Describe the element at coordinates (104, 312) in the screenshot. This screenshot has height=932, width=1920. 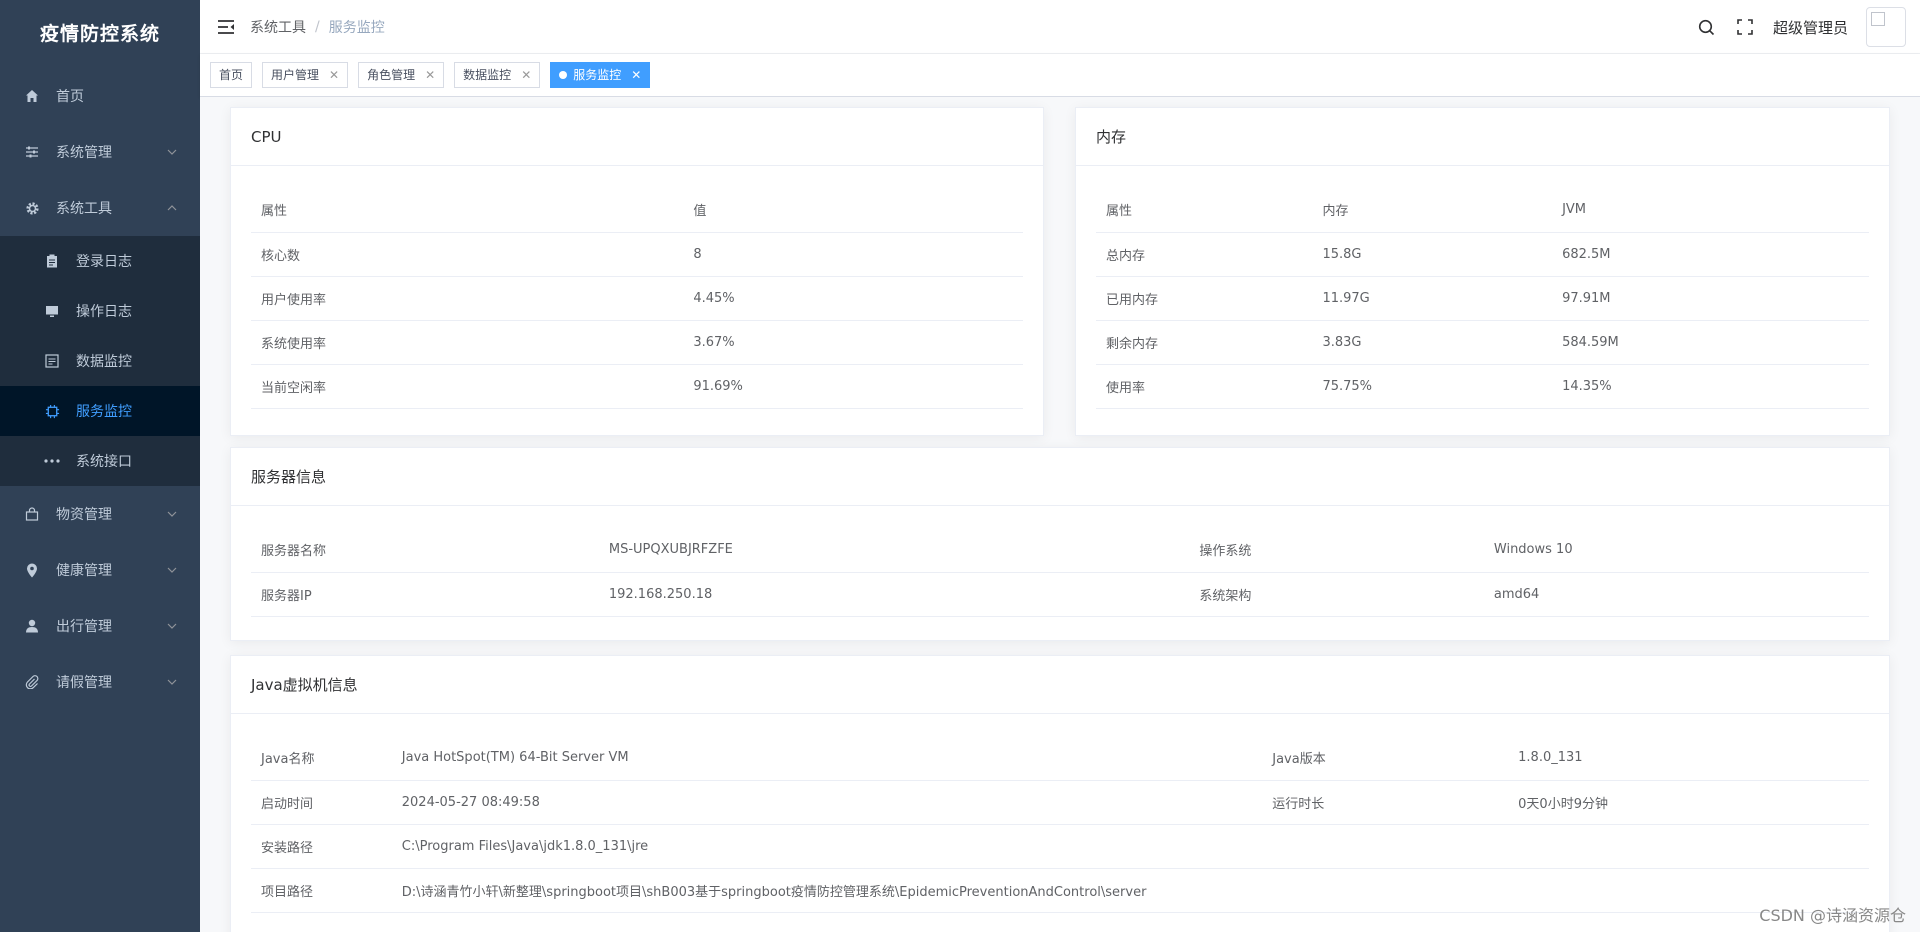
I see `sidebar-item-label: 操作日志` at that location.